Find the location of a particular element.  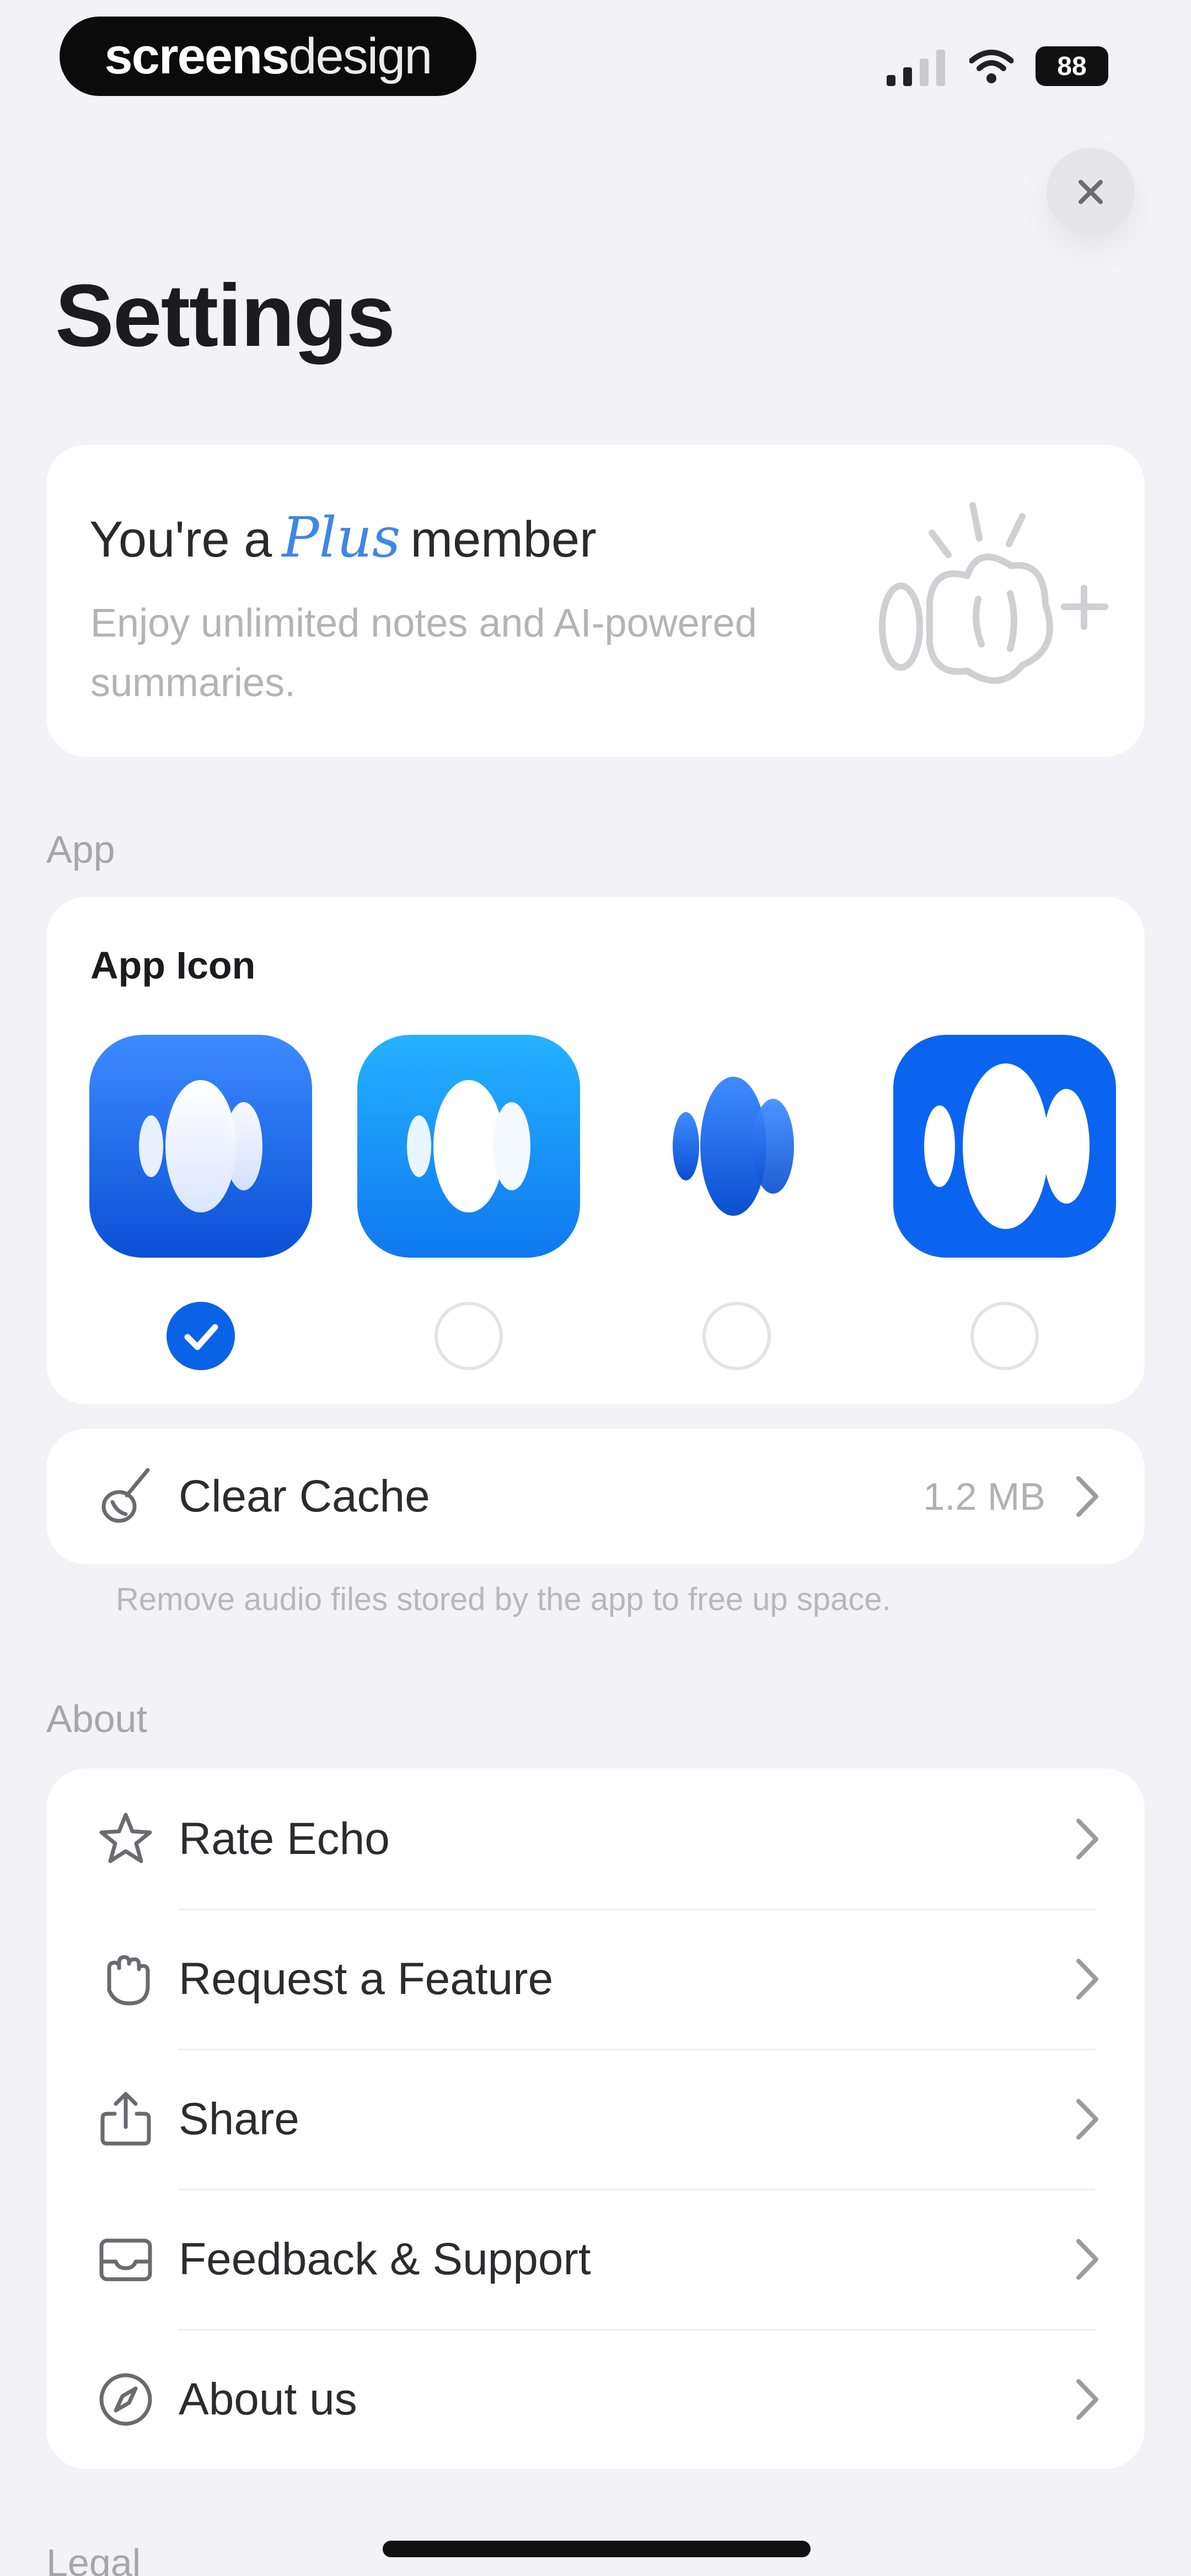

app-icon-option-transparent is located at coordinates (737, 1202).